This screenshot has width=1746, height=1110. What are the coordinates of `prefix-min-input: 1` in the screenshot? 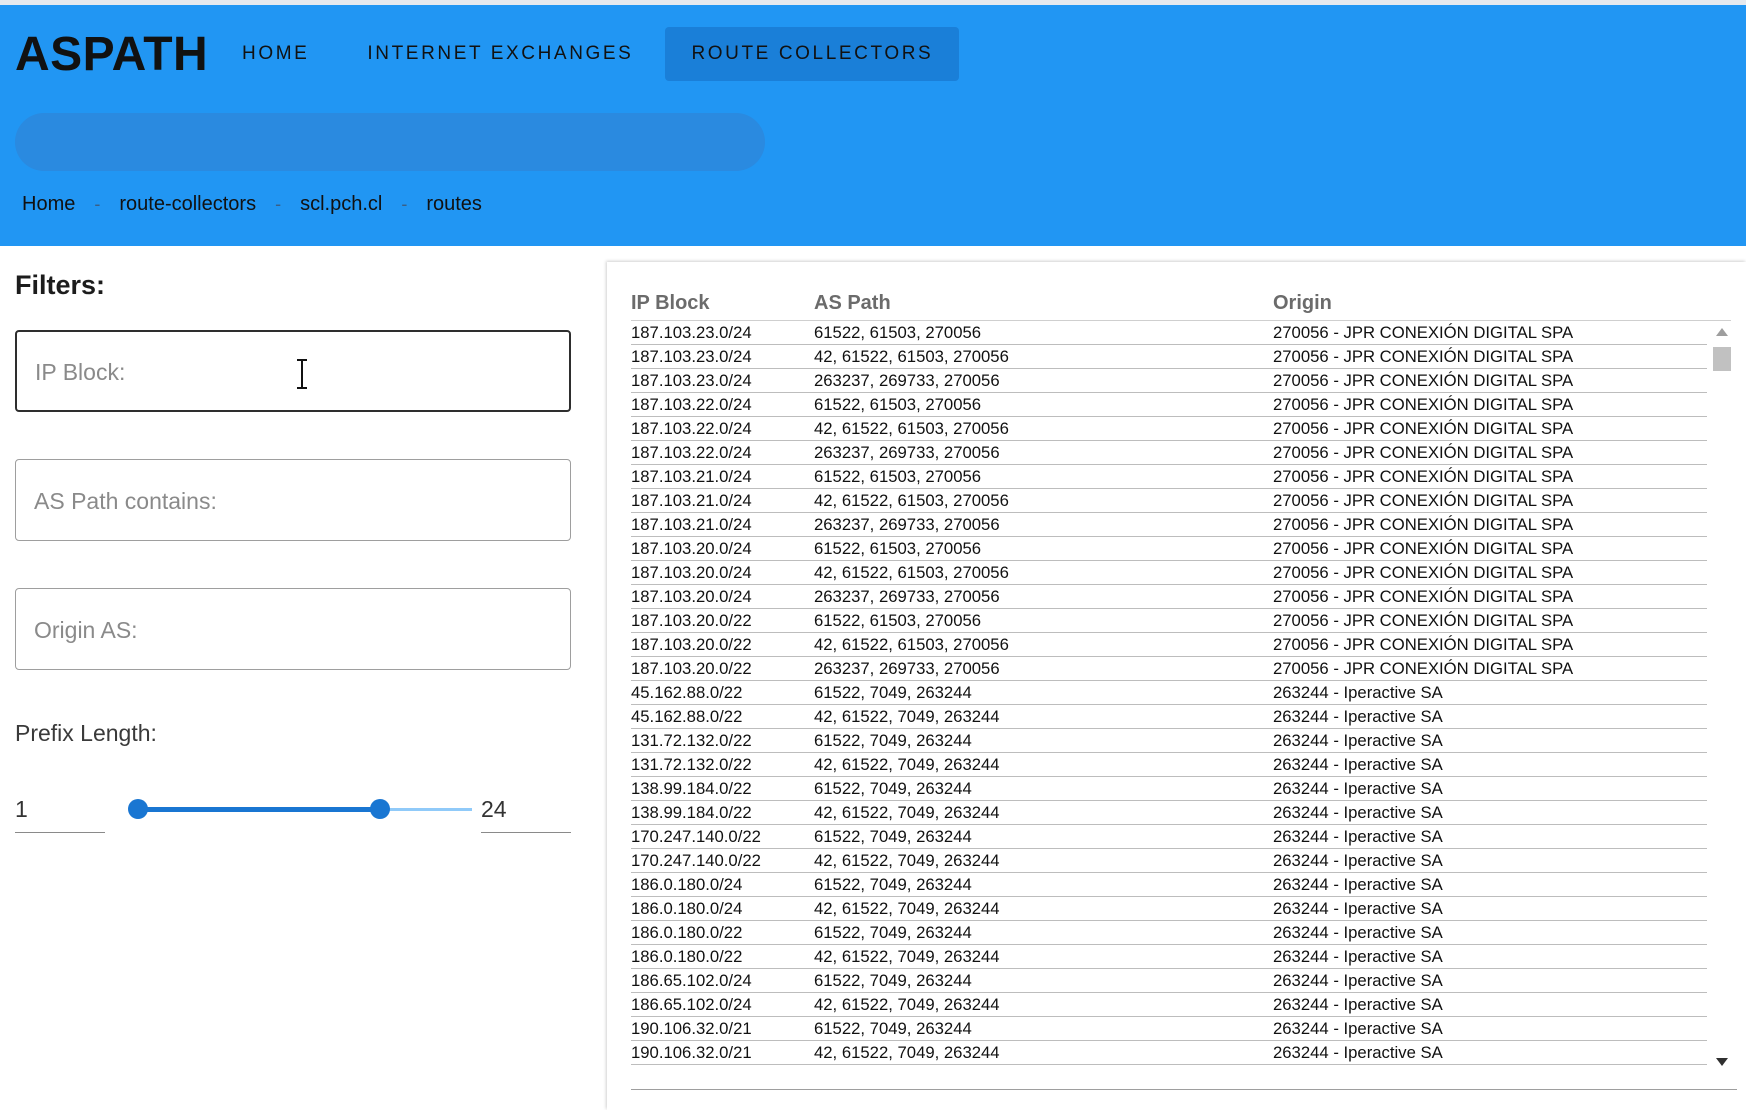 It's located at (60, 809).